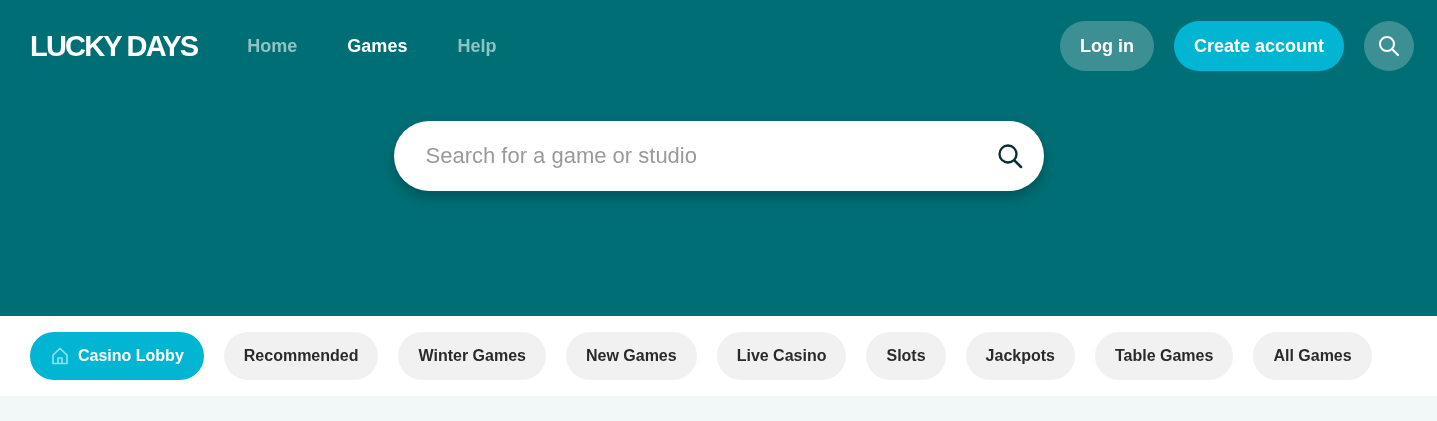 The height and width of the screenshot is (421, 1437). What do you see at coordinates (781, 356) in the screenshot?
I see `category-tab: Live Casino` at bounding box center [781, 356].